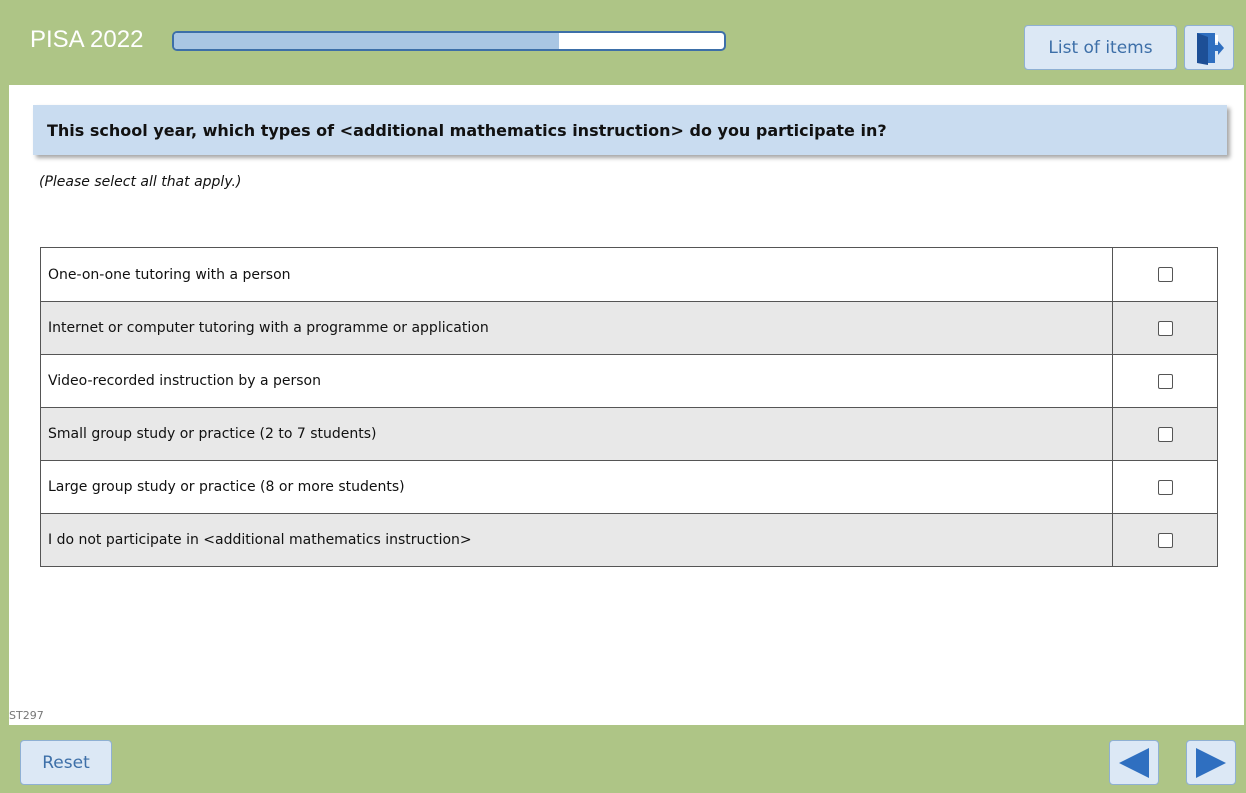 Image resolution: width=1246 pixels, height=793 pixels. I want to click on reset-button: Reset, so click(66, 762).